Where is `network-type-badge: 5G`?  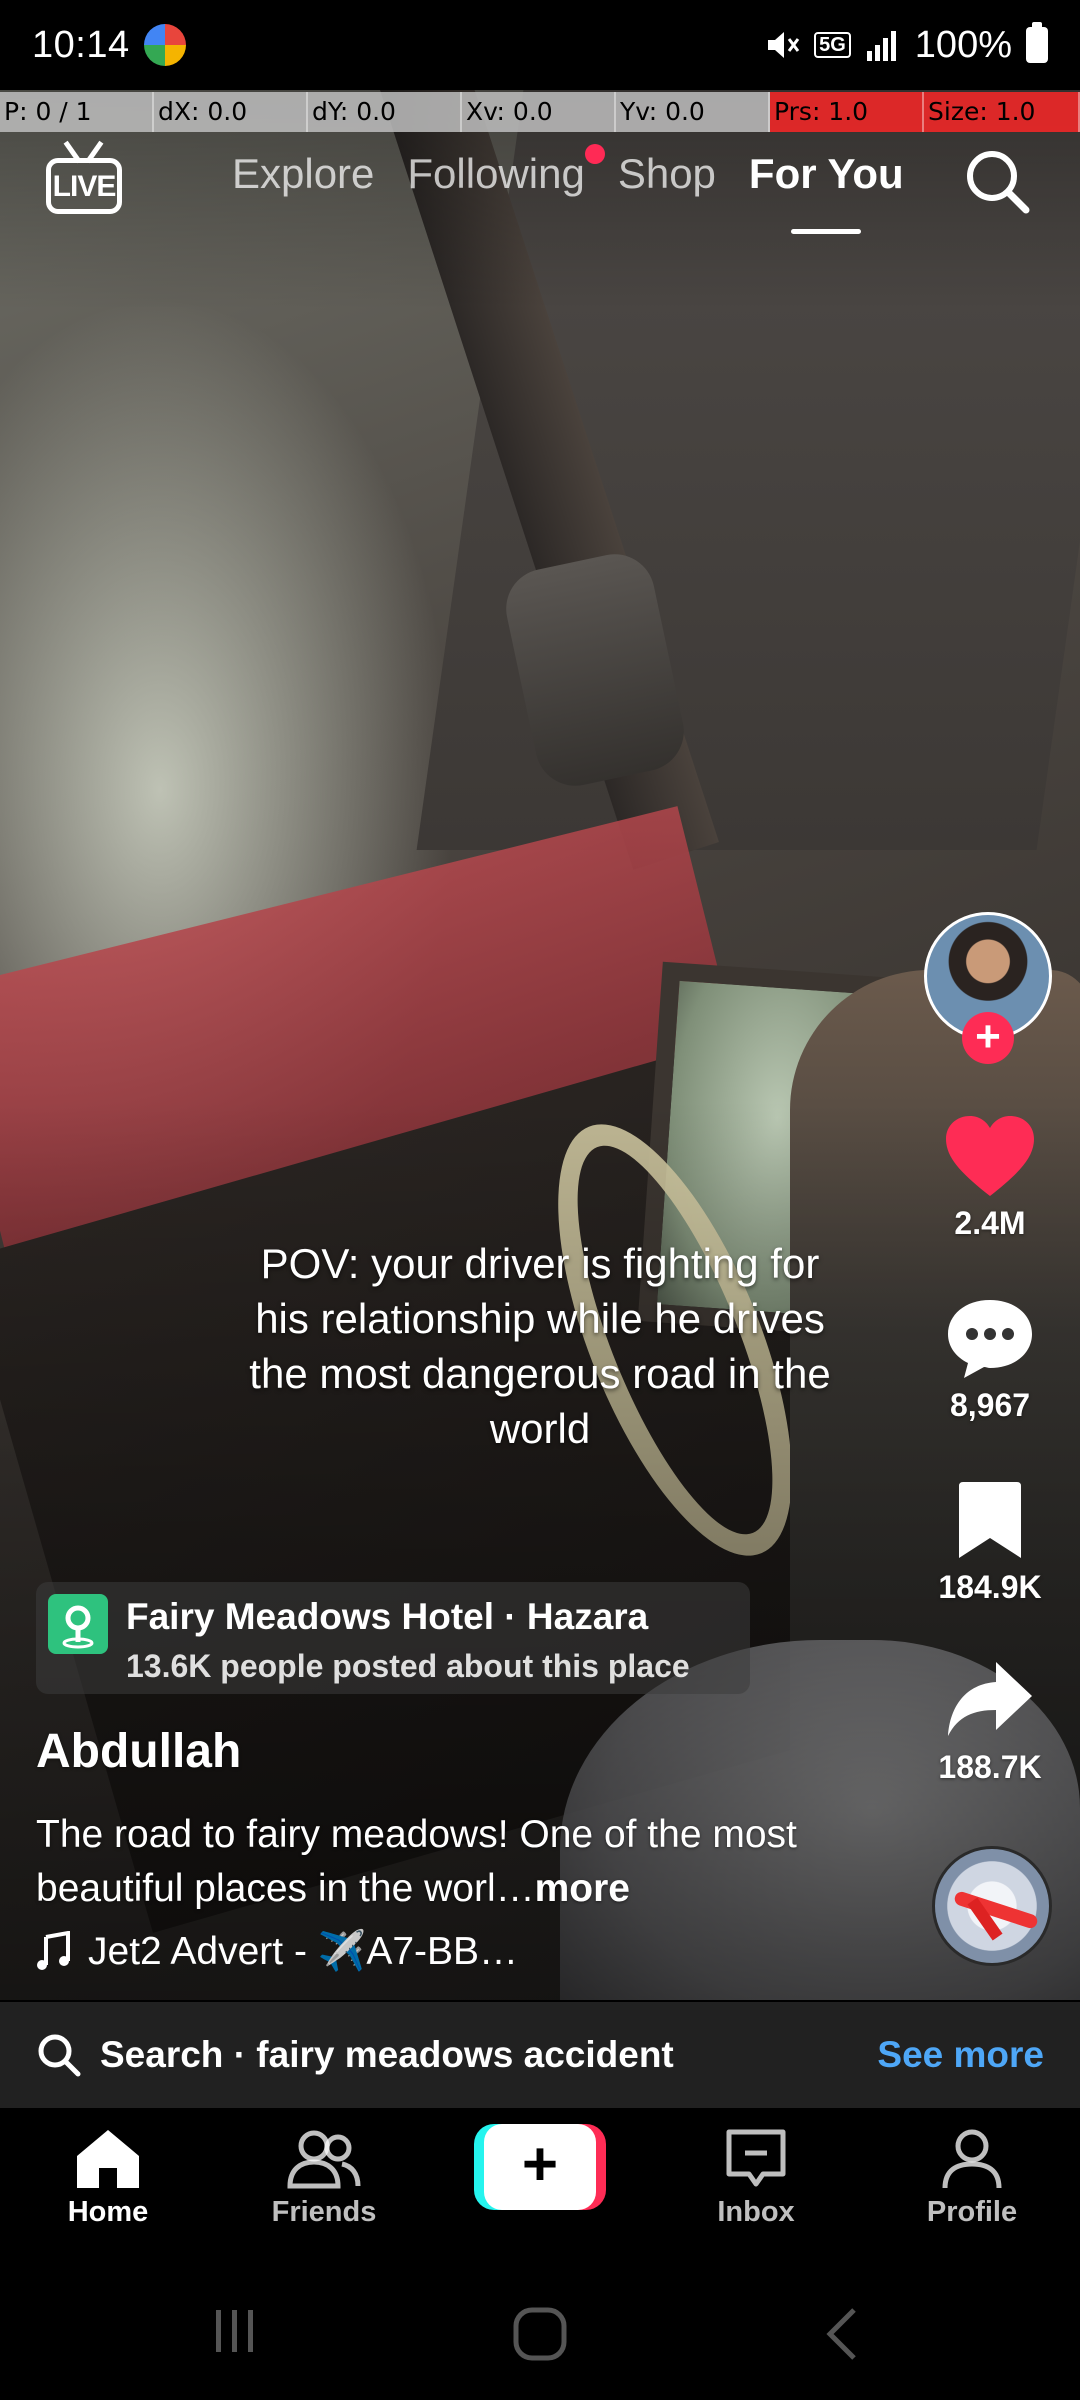
network-type-badge: 5G is located at coordinates (832, 45).